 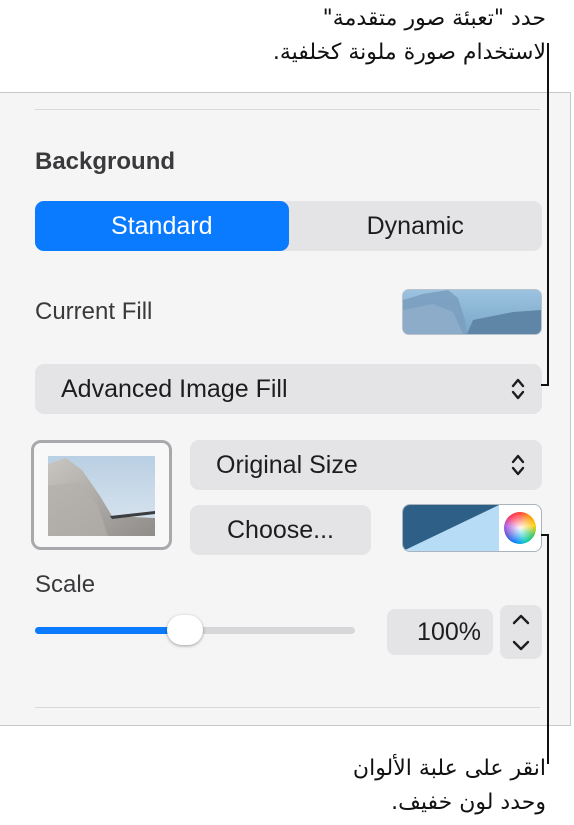 I want to click on slider-fill, so click(x=110, y=630).